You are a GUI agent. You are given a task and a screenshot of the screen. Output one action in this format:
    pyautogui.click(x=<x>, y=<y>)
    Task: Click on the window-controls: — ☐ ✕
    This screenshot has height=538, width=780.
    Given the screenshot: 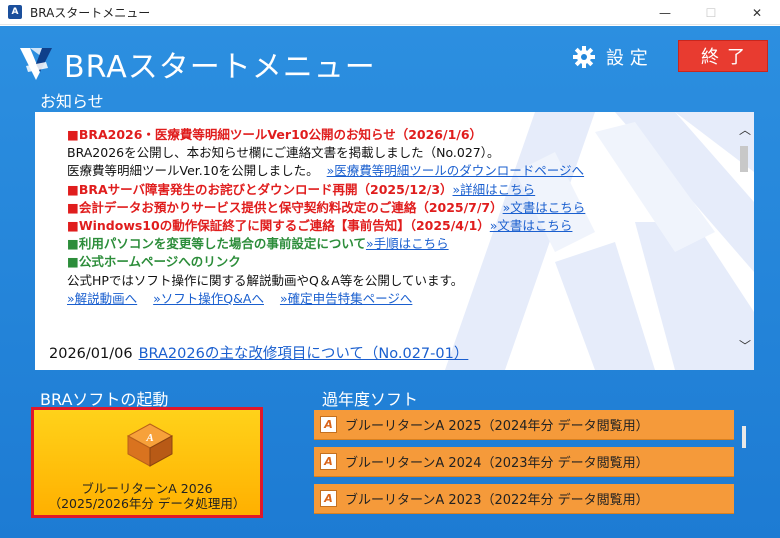 What is the action you would take?
    pyautogui.click(x=711, y=12)
    